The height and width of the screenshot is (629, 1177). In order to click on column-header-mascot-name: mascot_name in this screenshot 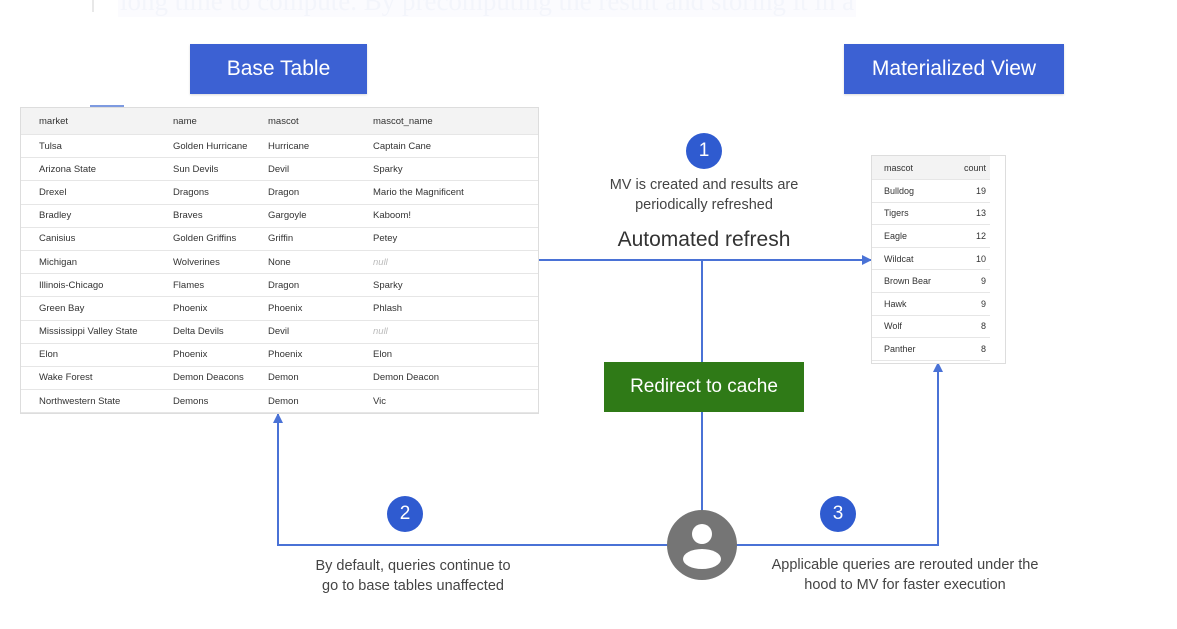, I will do `click(455, 121)`.